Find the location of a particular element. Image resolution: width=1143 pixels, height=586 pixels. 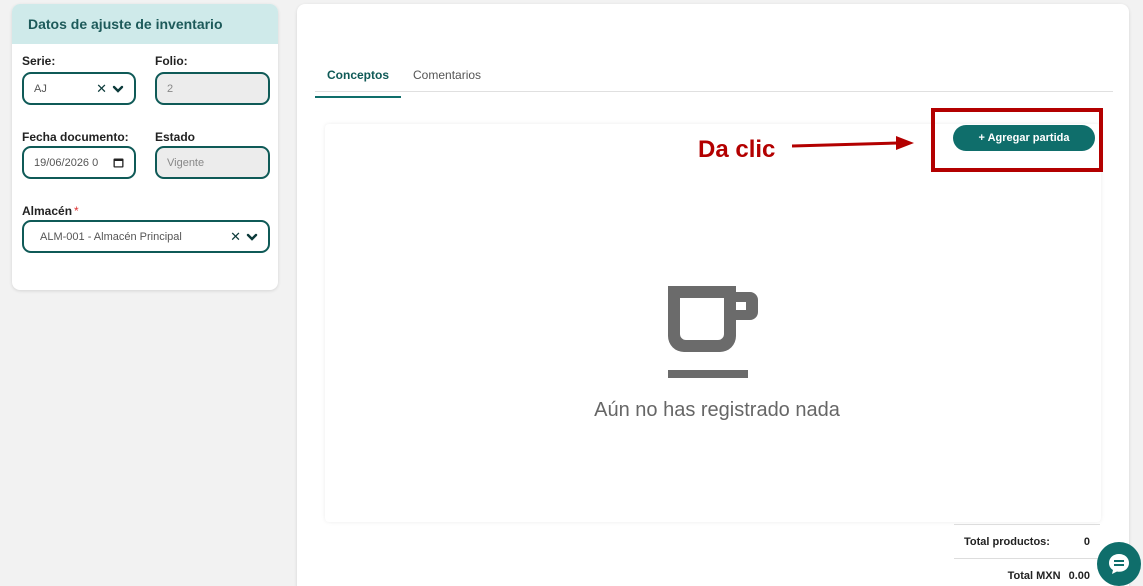

required-mark: * is located at coordinates (76, 211).